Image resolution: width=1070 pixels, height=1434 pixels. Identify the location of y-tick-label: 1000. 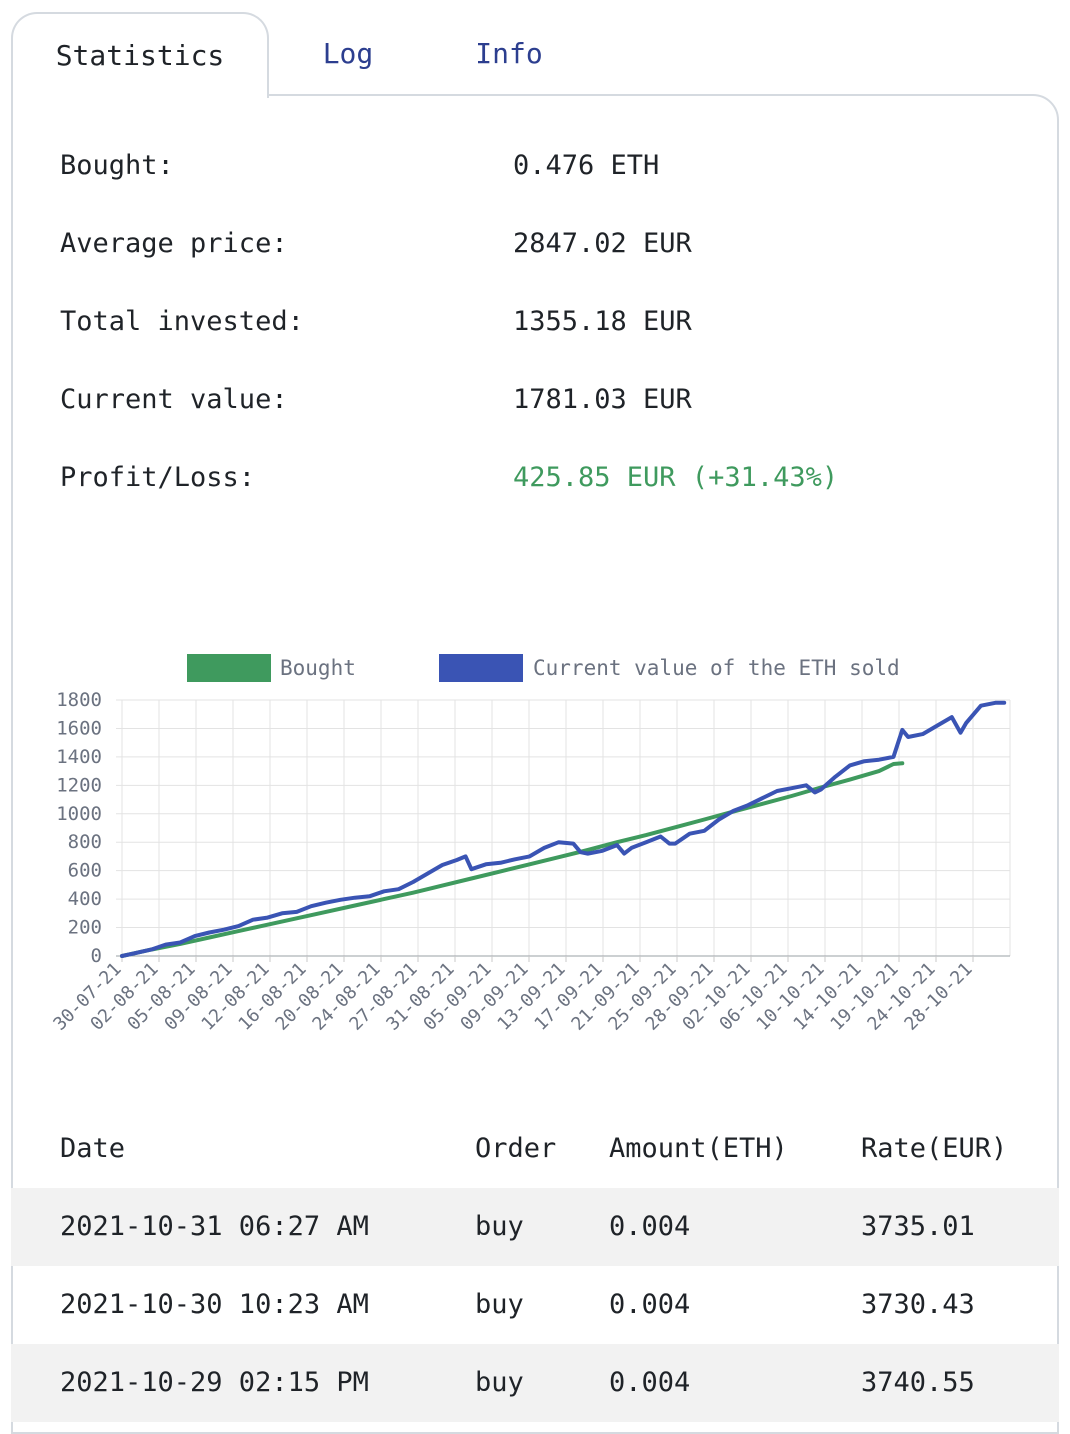
(79, 814).